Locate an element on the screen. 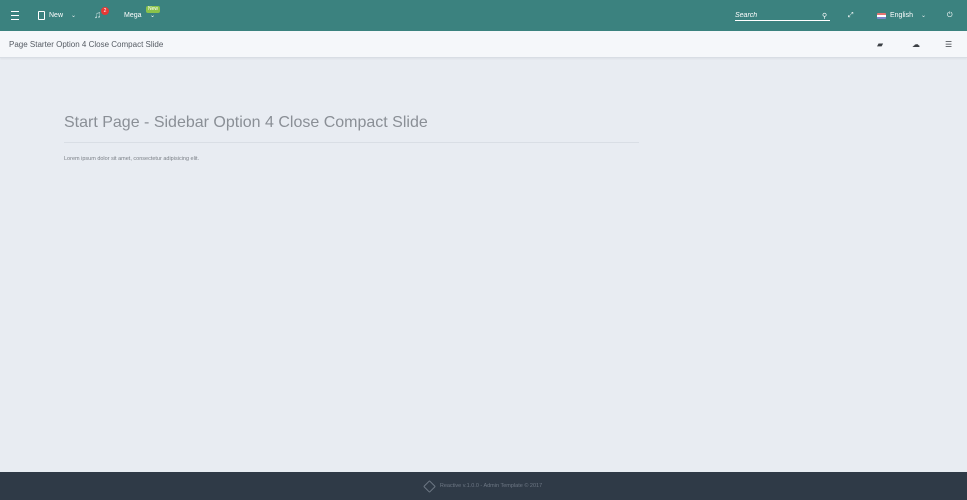  footer: Reactive v.1.0.0 - Admin Template © 2017 is located at coordinates (483, 486).